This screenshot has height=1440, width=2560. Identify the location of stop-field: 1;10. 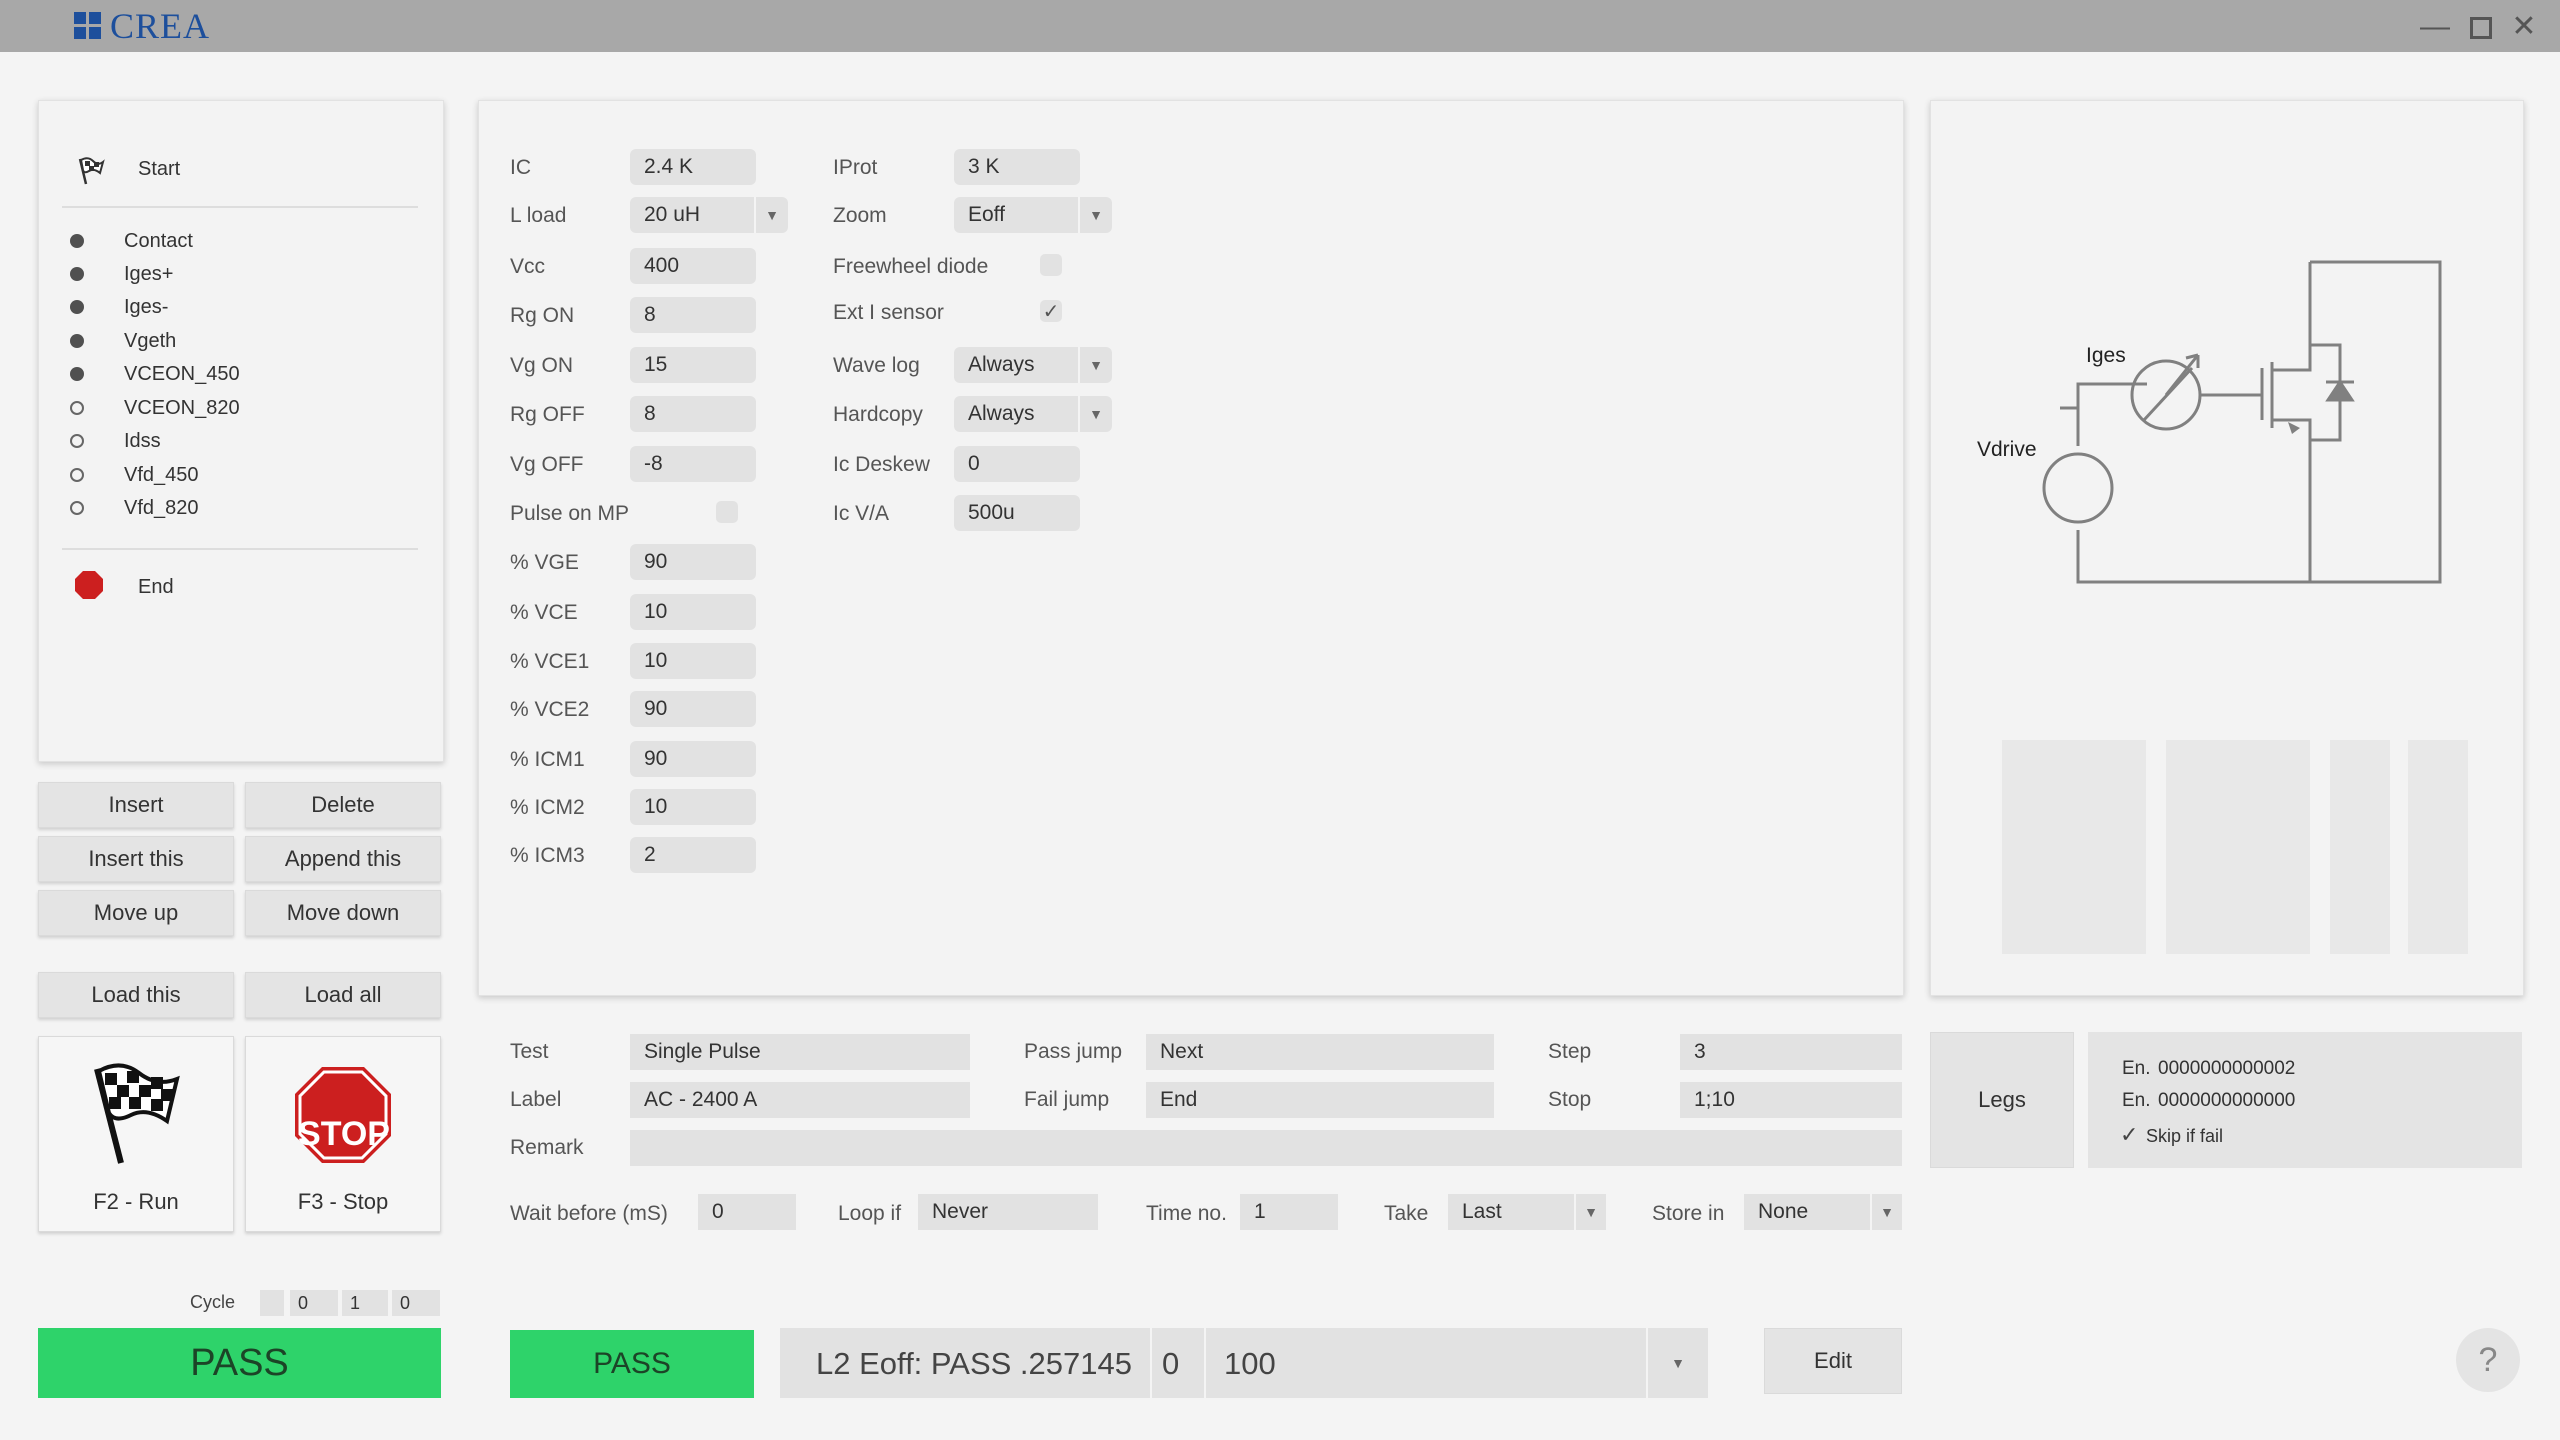
(1791, 1100).